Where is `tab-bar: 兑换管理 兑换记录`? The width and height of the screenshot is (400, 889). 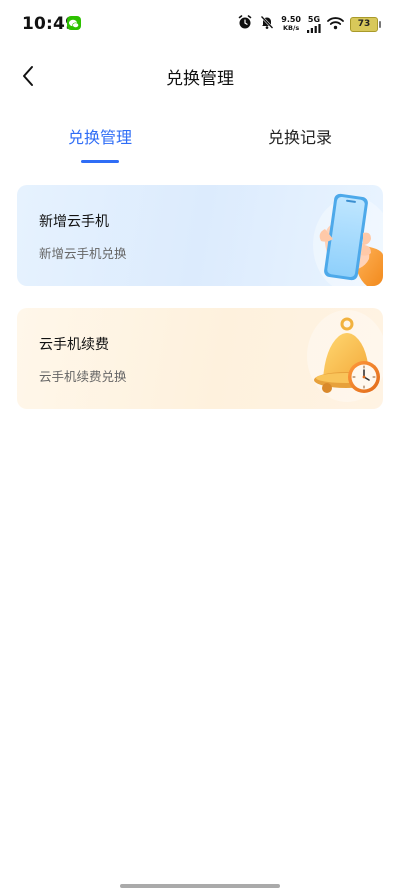
tab-bar: 兑换管理 兑换记录 is located at coordinates (200, 144).